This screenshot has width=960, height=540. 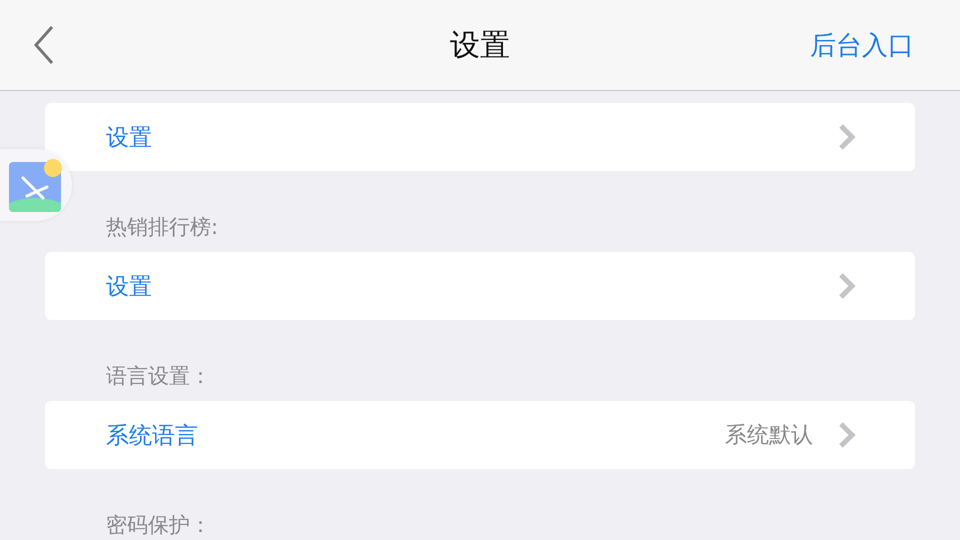 What do you see at coordinates (152, 436) in the screenshot?
I see `row-title: 系统语言` at bounding box center [152, 436].